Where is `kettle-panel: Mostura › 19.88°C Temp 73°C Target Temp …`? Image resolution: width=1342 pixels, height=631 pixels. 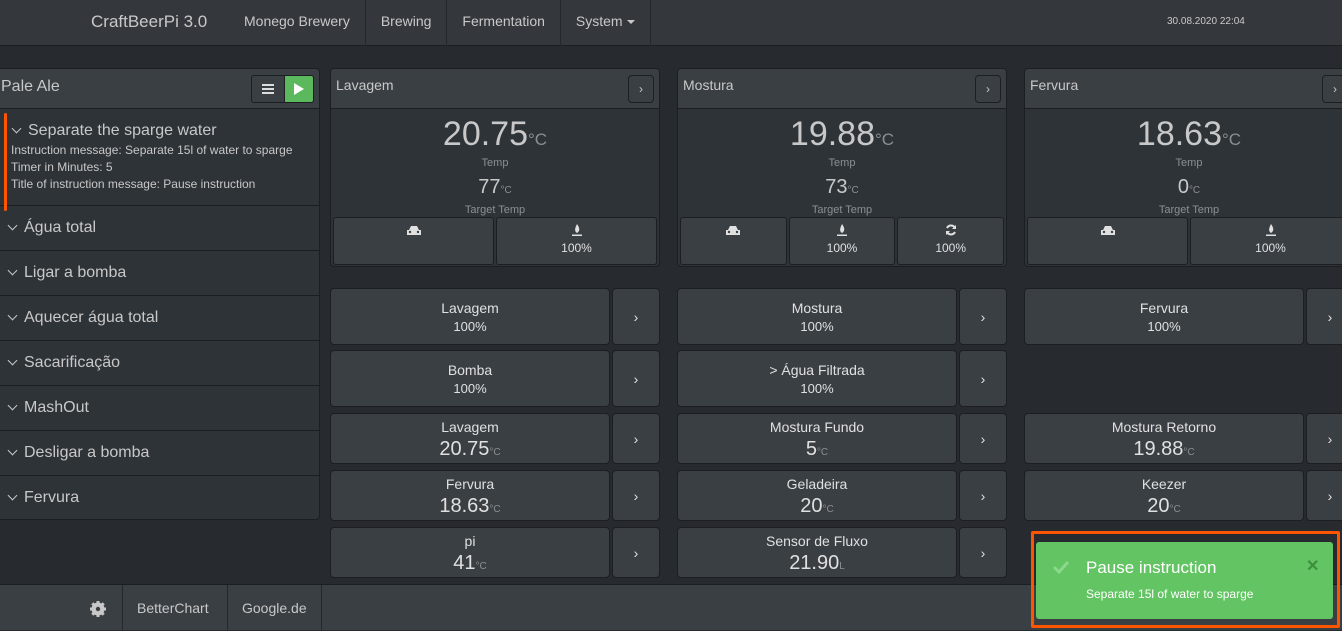
kettle-panel: Mostura › 19.88°C Temp 73°C Target Temp … is located at coordinates (842, 167).